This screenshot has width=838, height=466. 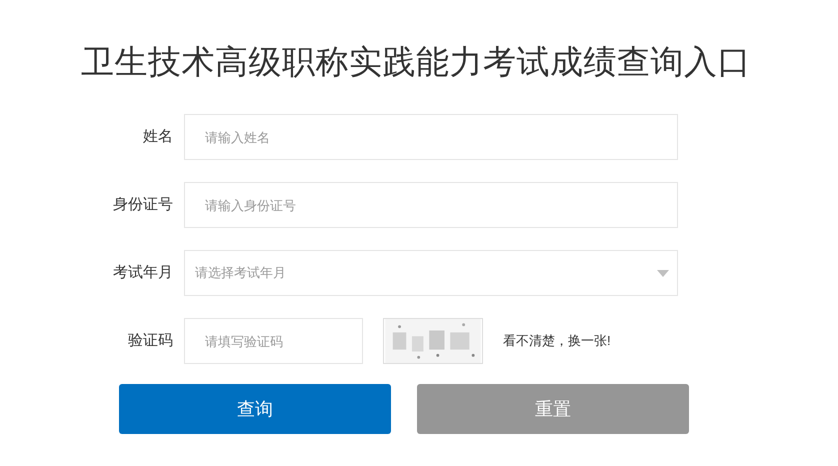 What do you see at coordinates (273, 341) in the screenshot?
I see `input-field: 请填写验证码` at bounding box center [273, 341].